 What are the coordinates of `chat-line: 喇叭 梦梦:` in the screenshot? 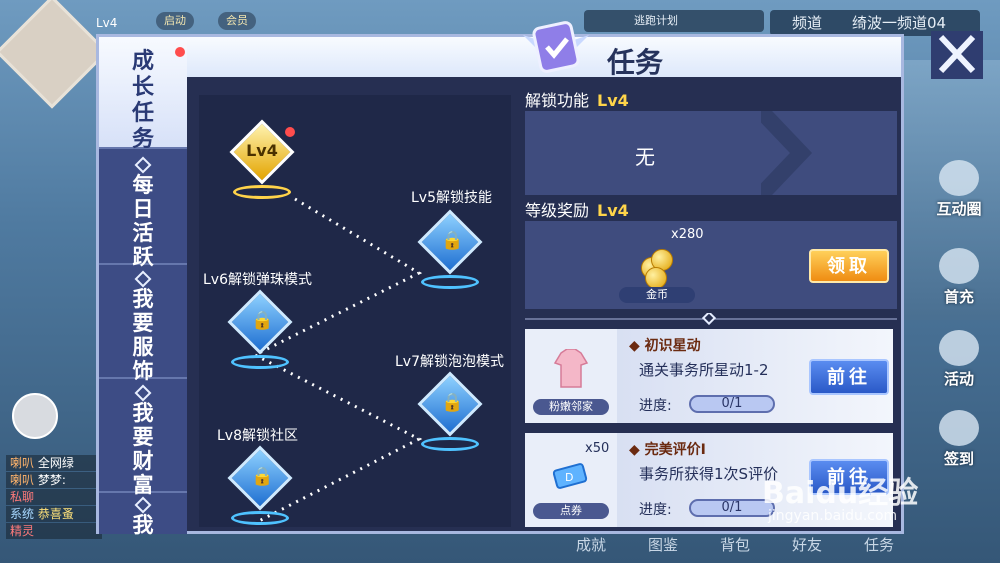 It's located at (54, 480).